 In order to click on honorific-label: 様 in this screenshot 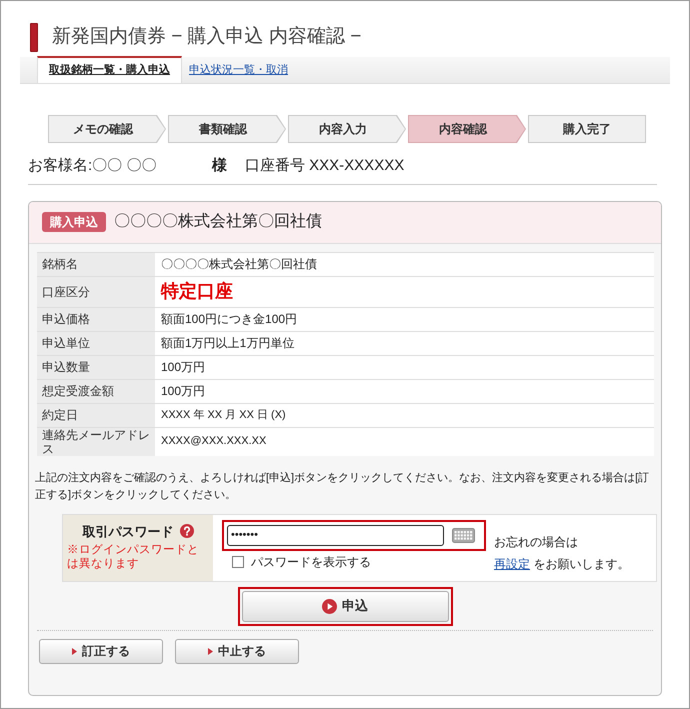, I will do `click(220, 166)`.